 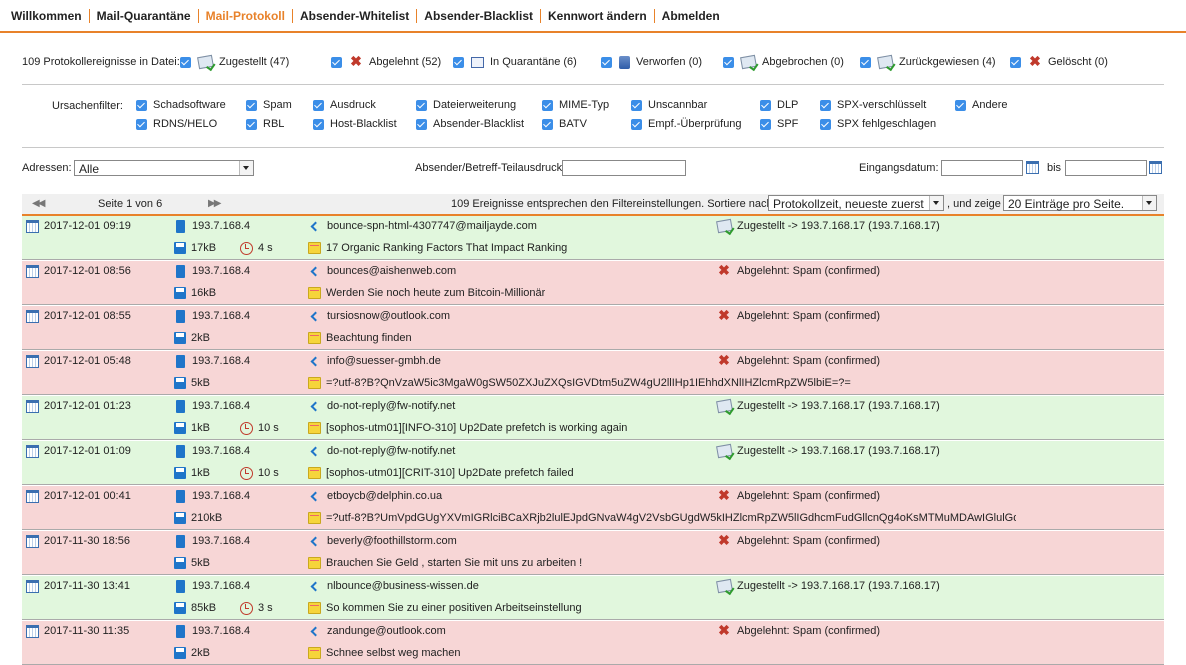 What do you see at coordinates (47, 15) in the screenshot?
I see `nav-item: Willkommen` at bounding box center [47, 15].